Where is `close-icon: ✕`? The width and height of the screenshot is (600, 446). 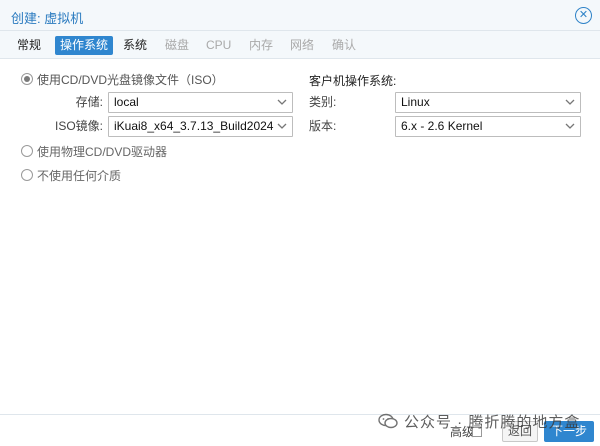
close-icon: ✕ is located at coordinates (583, 15).